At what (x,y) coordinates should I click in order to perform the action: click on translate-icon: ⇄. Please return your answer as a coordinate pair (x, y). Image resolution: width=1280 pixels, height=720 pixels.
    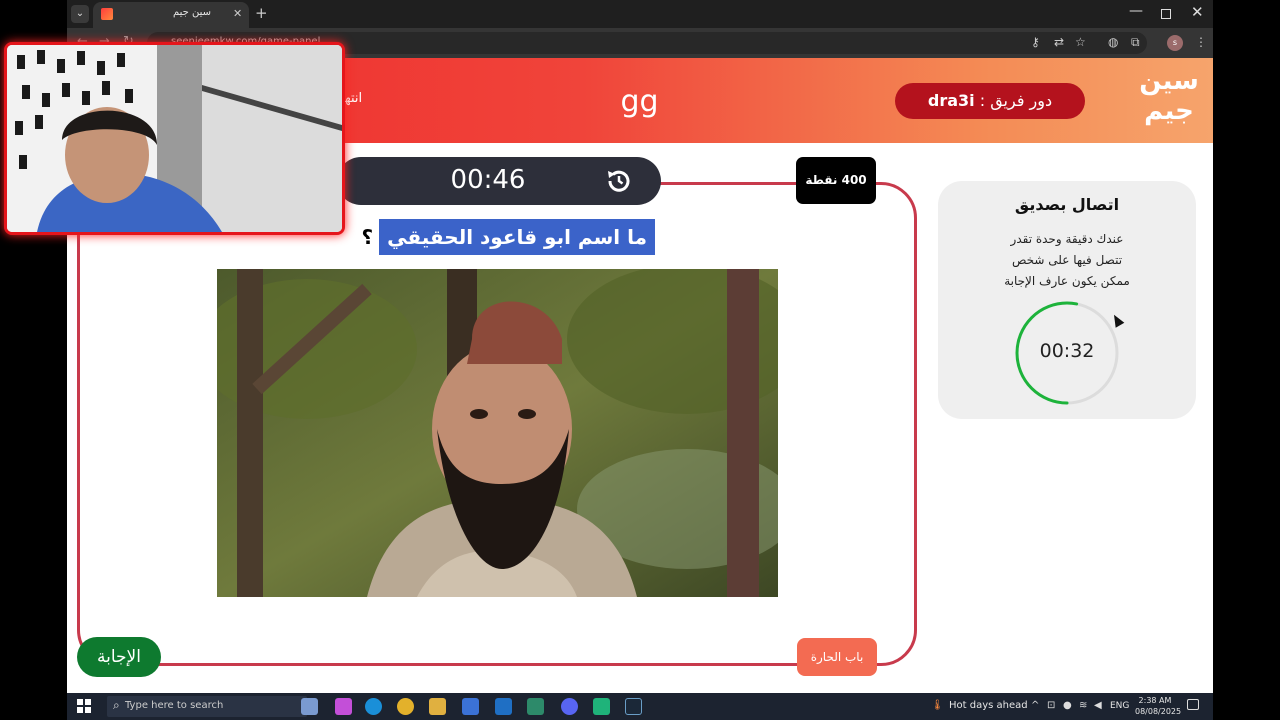
    Looking at the image, I should click on (1059, 42).